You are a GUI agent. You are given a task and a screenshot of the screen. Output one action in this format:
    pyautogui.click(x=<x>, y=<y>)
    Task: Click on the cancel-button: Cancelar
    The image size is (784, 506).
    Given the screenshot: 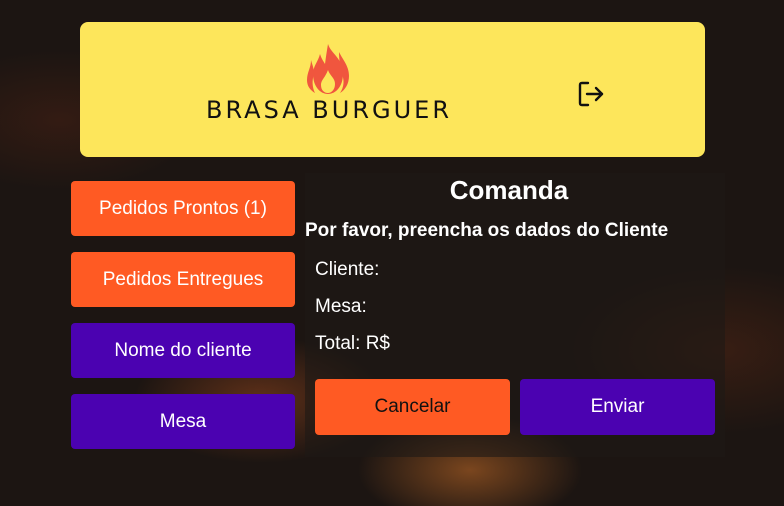 What is the action you would take?
    pyautogui.click(x=412, y=407)
    